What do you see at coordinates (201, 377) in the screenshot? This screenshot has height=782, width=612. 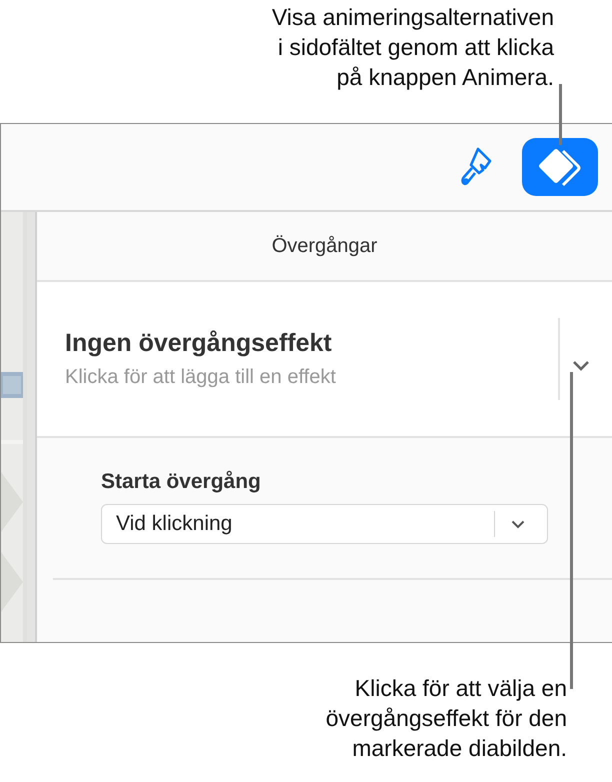 I see `effect-hint: Klicka för att lägga till en effekt` at bounding box center [201, 377].